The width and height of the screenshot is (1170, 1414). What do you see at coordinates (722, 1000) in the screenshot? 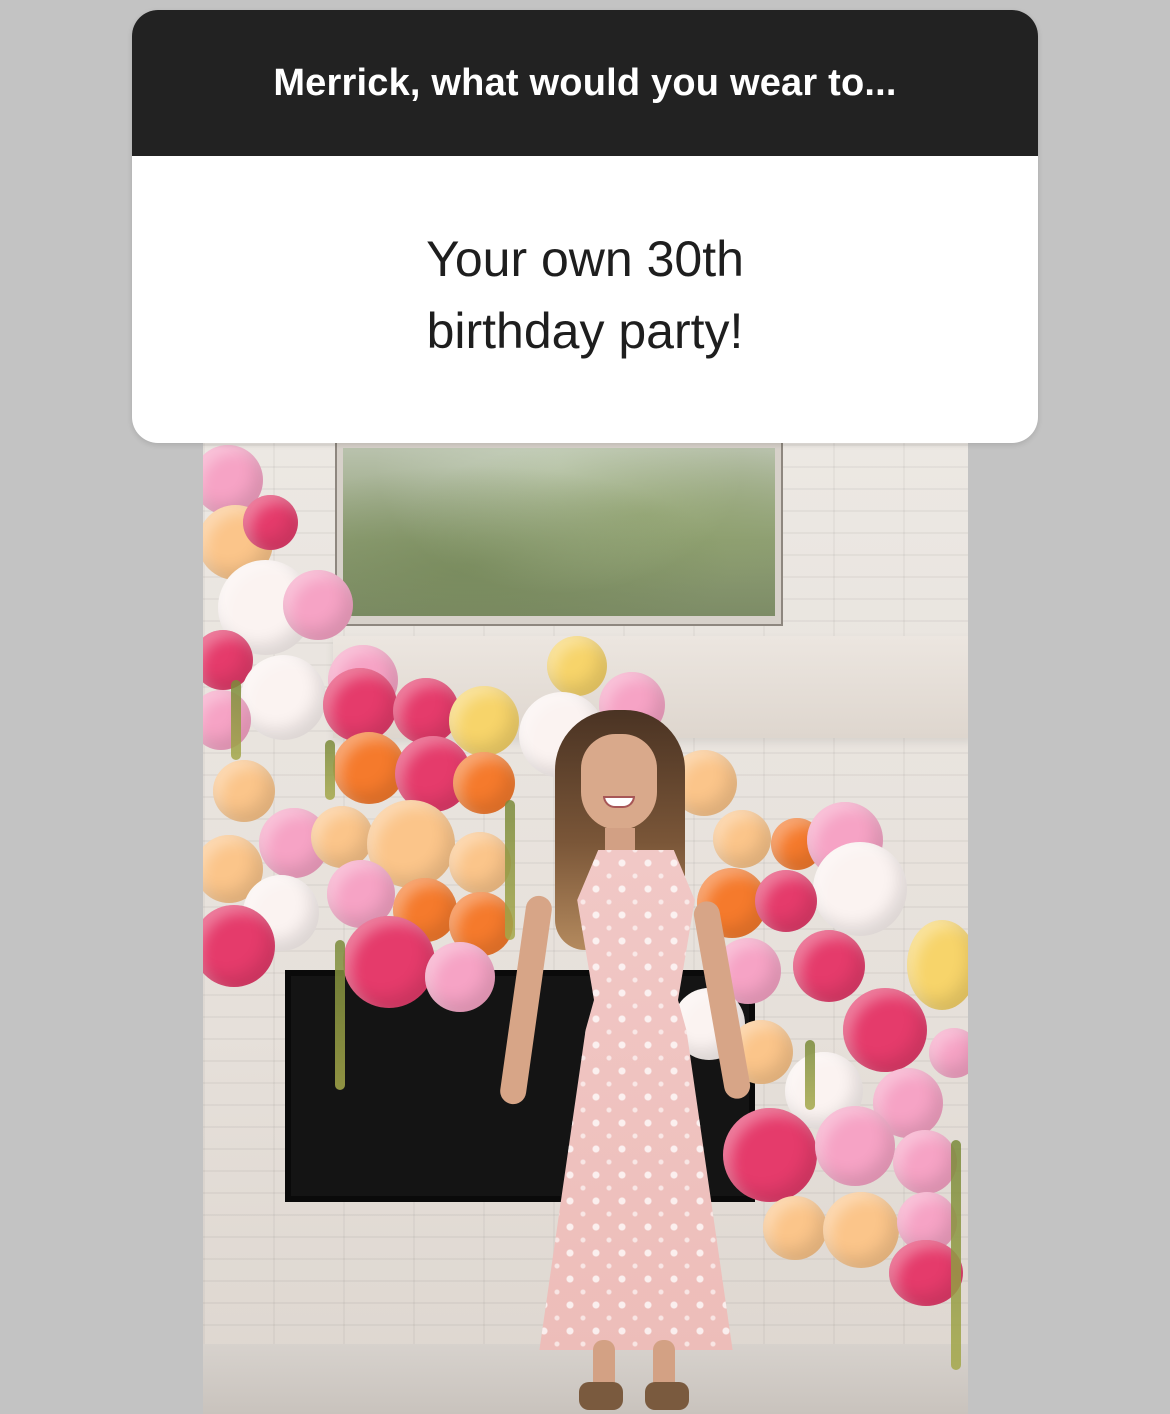
I see `right-arm` at bounding box center [722, 1000].